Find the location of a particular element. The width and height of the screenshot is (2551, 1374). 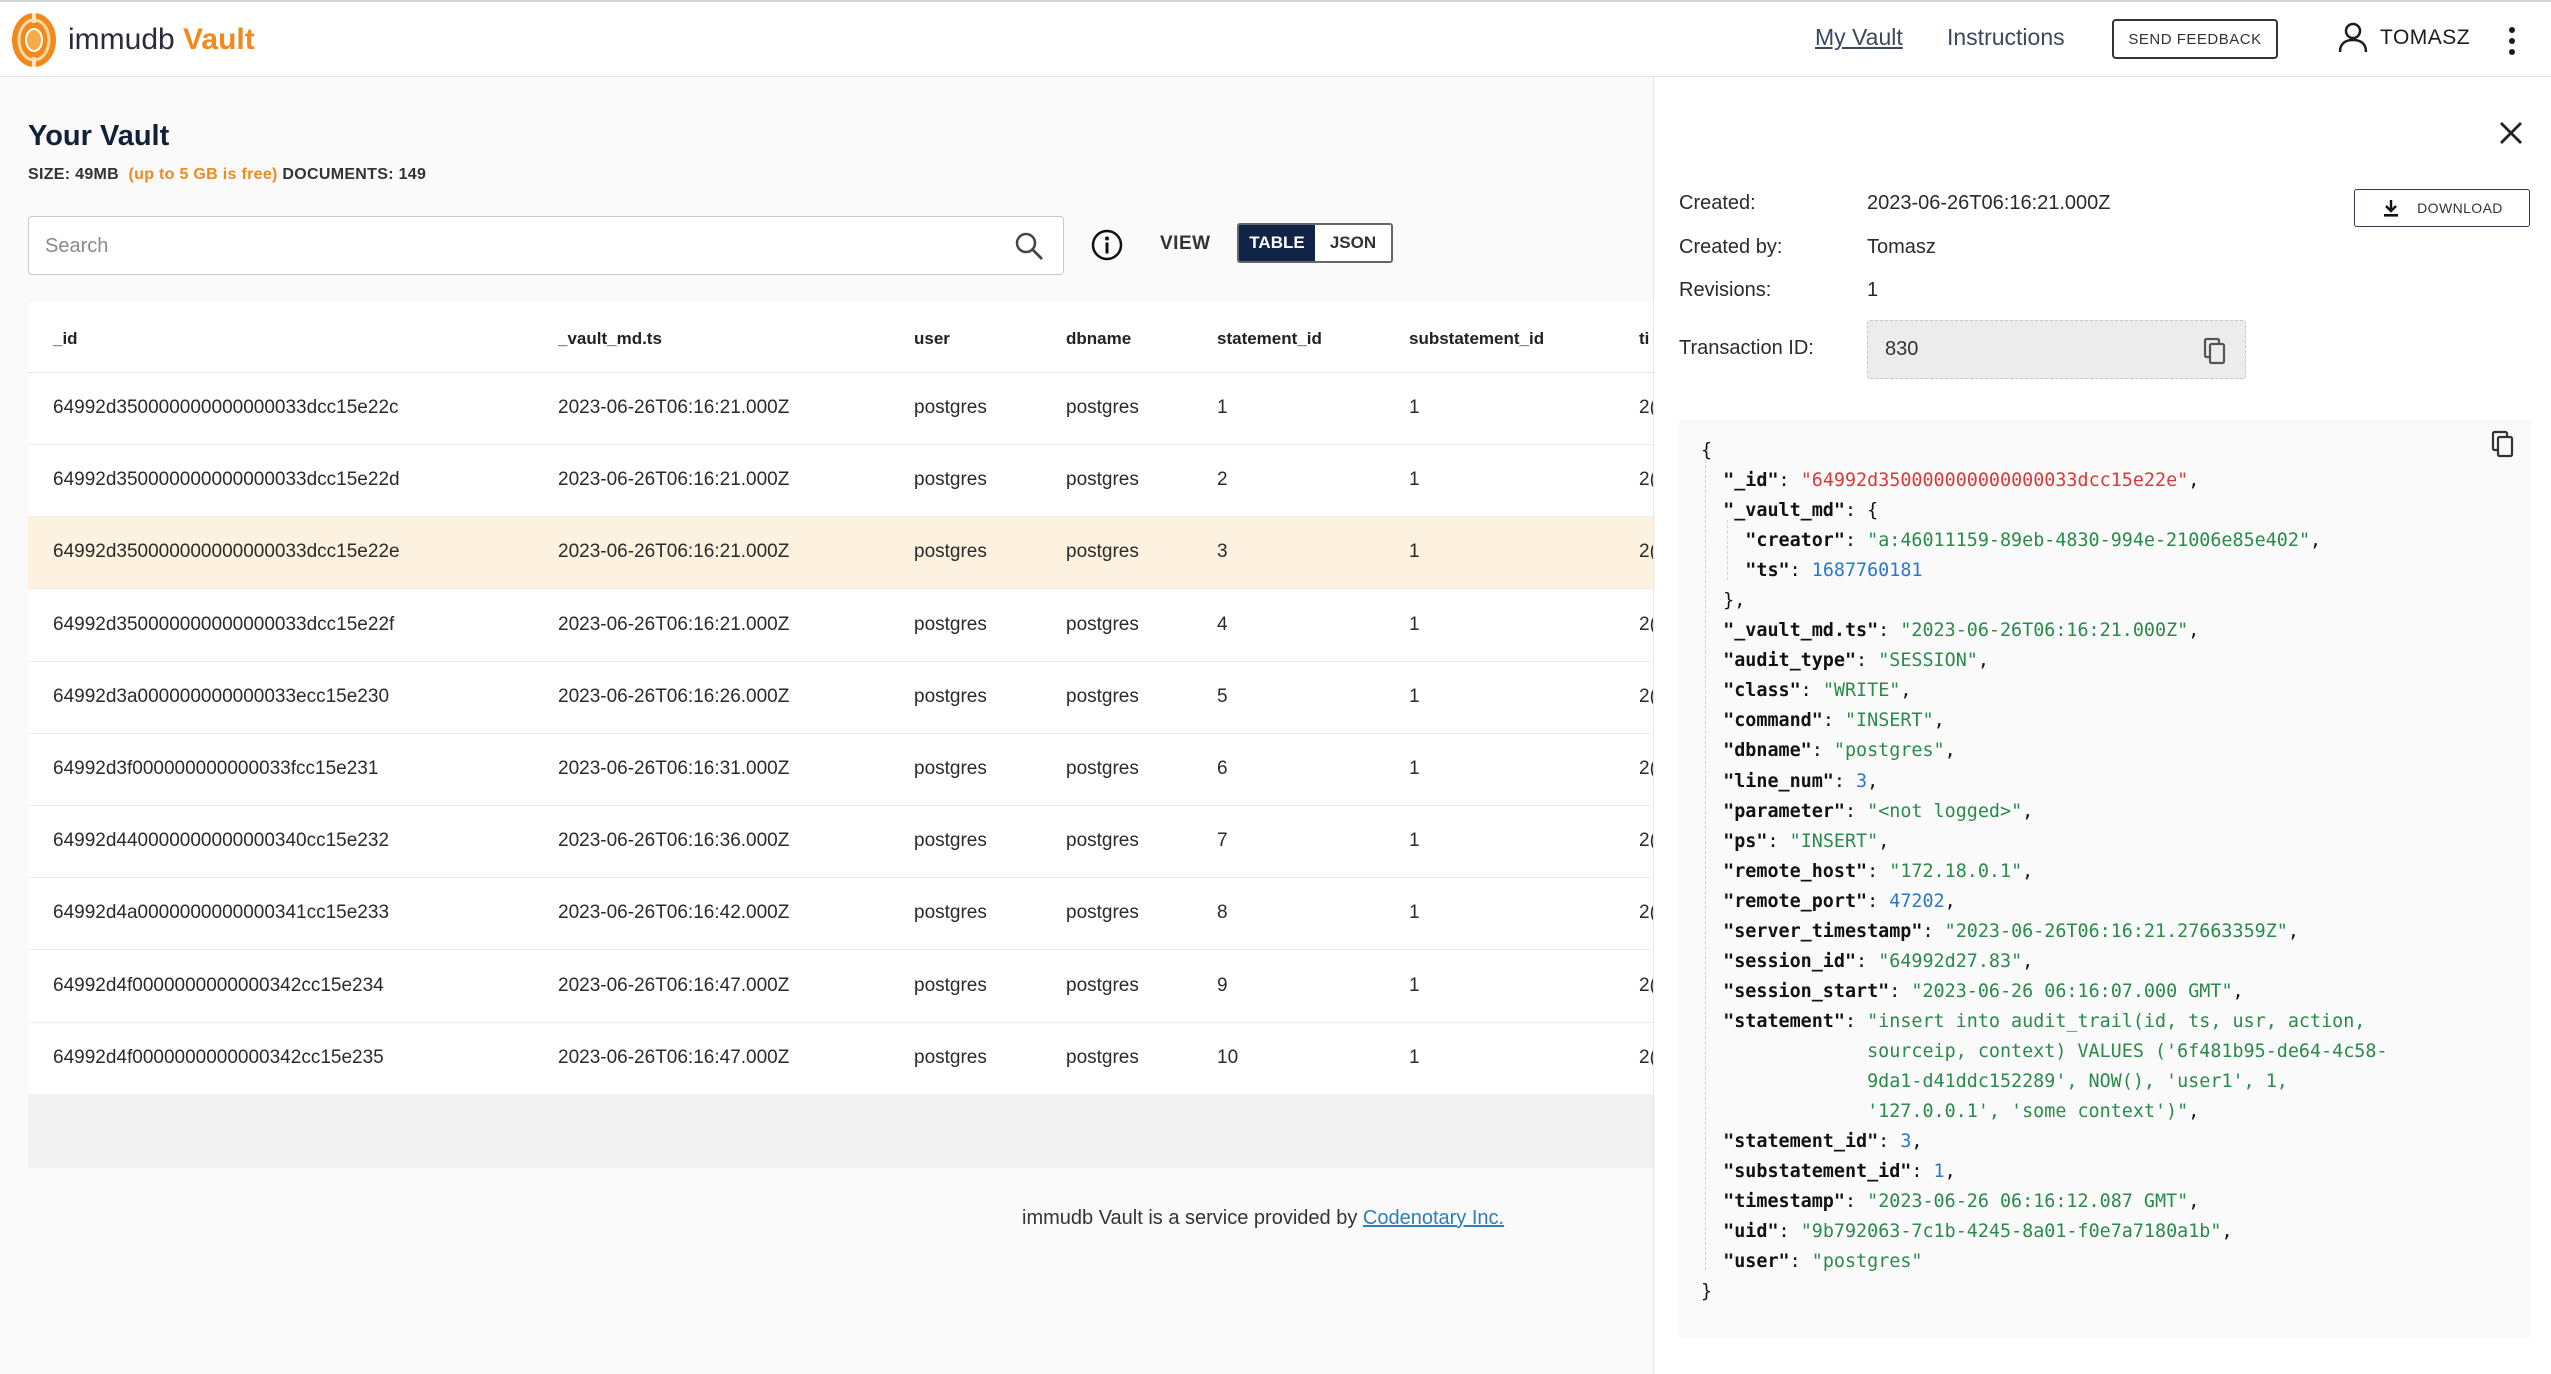

info-icon is located at coordinates (1107, 245).